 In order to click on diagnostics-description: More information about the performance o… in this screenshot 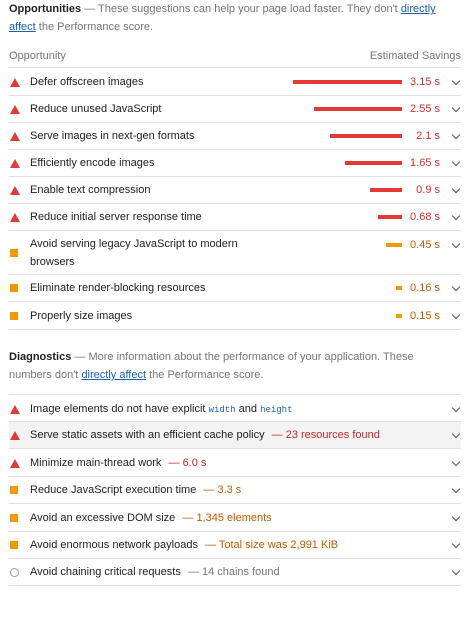, I will do `click(251, 357)`.